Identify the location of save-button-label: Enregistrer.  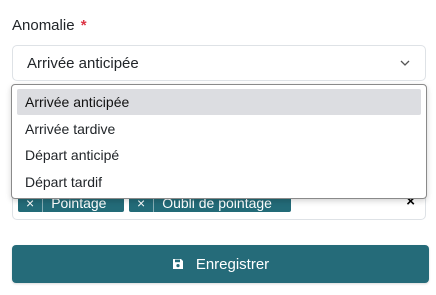
(232, 264).